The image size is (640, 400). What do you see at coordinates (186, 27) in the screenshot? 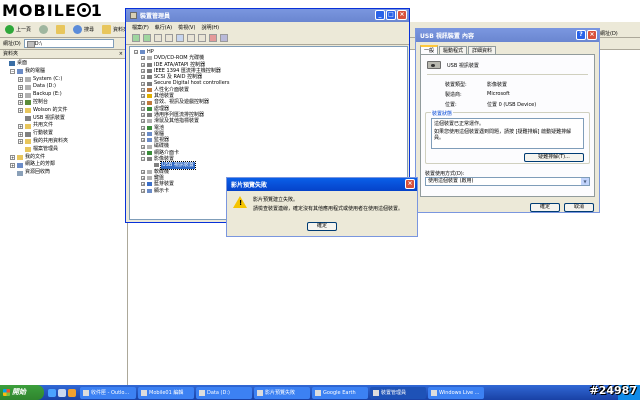
I see `menu-item: 檢視(V)` at bounding box center [186, 27].